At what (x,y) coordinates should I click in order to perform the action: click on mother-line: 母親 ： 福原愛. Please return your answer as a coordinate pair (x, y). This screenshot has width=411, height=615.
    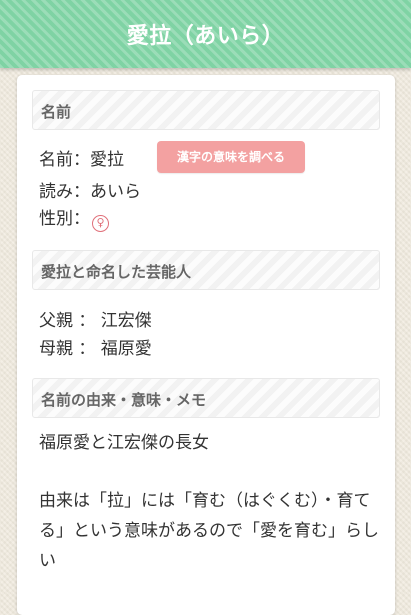
    Looking at the image, I should click on (95, 349).